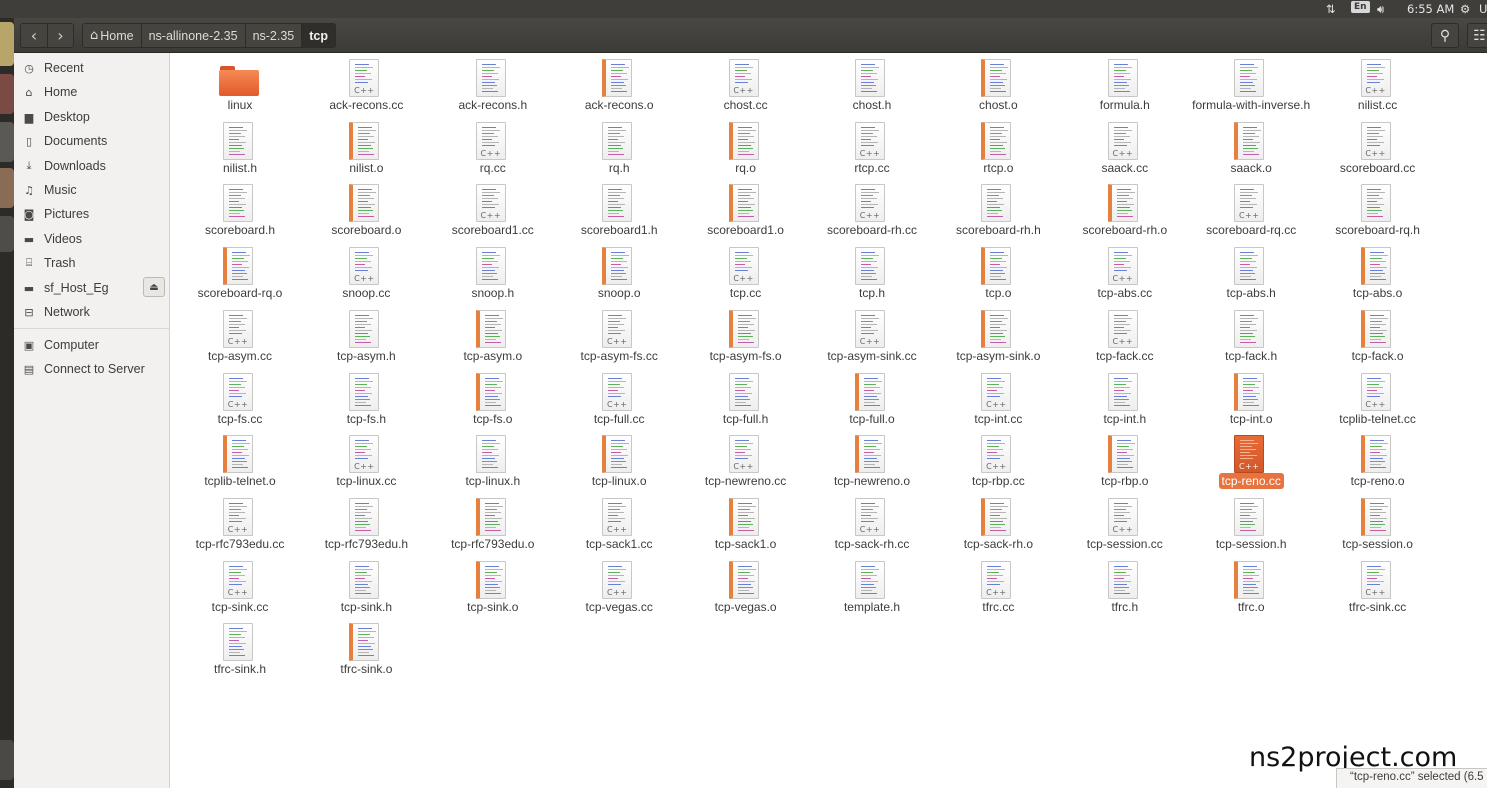 This screenshot has width=1487, height=788. What do you see at coordinates (998, 147) in the screenshot?
I see `file-item: rtcp.o` at bounding box center [998, 147].